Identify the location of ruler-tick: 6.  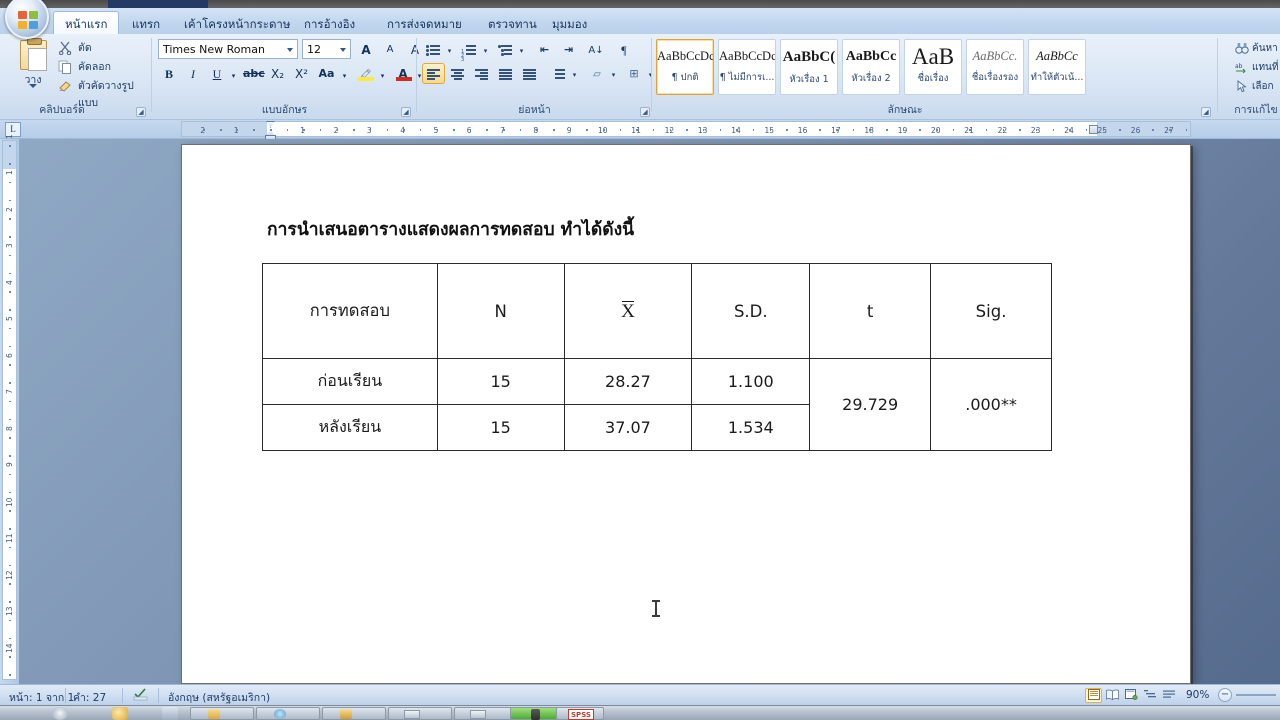
(469, 130).